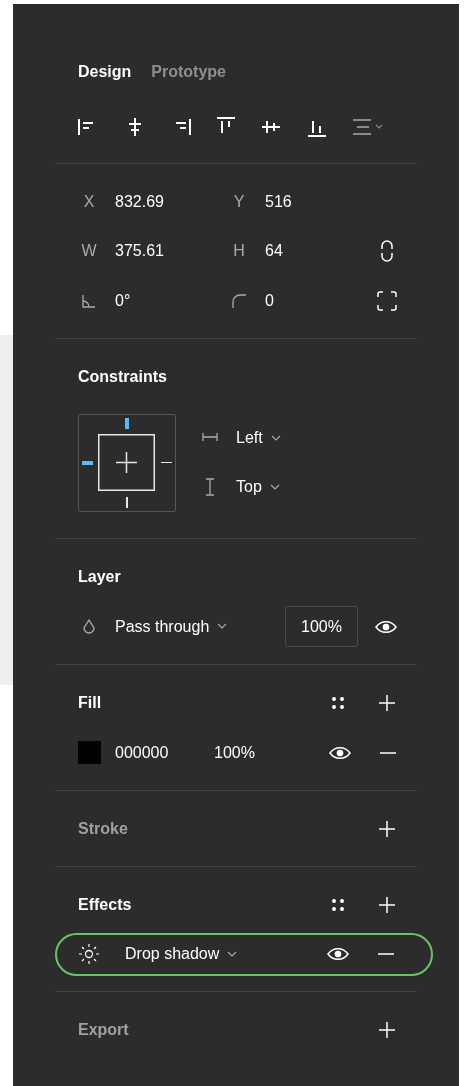 Image resolution: width=465 pixels, height=1086 pixels. I want to click on corners-icon, so click(387, 300).